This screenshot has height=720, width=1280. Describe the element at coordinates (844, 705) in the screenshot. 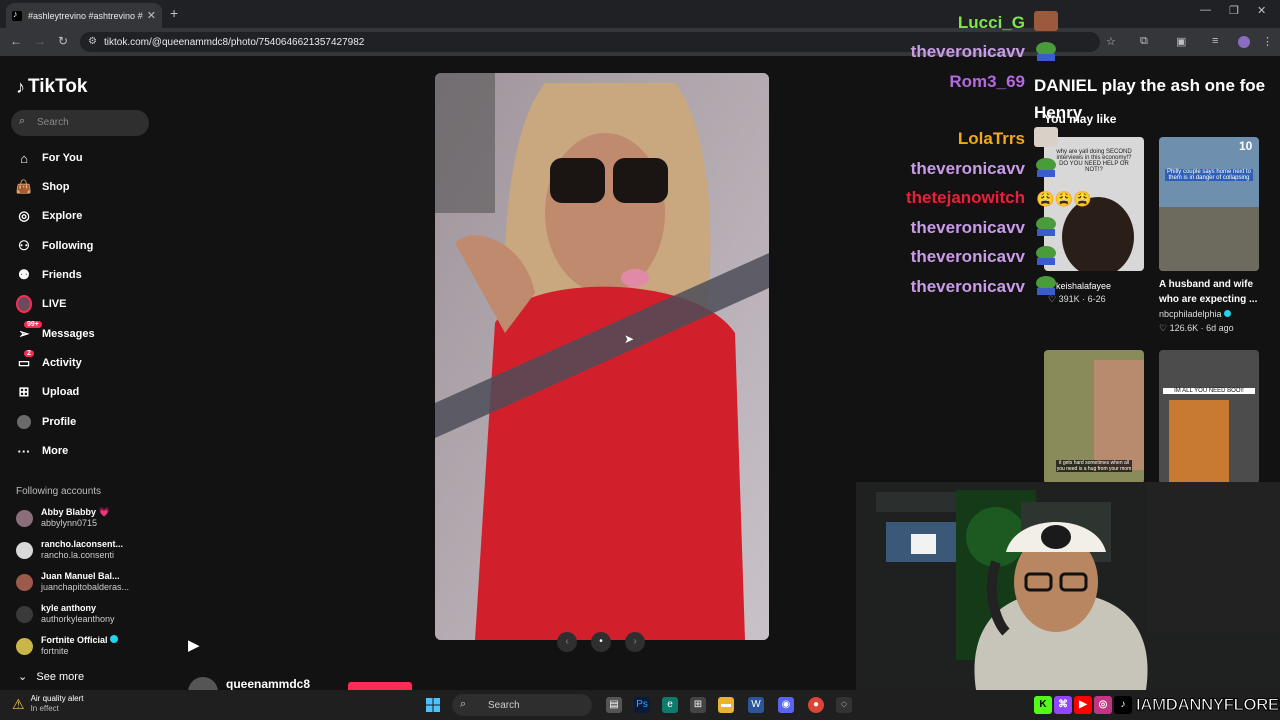

I see `app-icon: ◌` at that location.